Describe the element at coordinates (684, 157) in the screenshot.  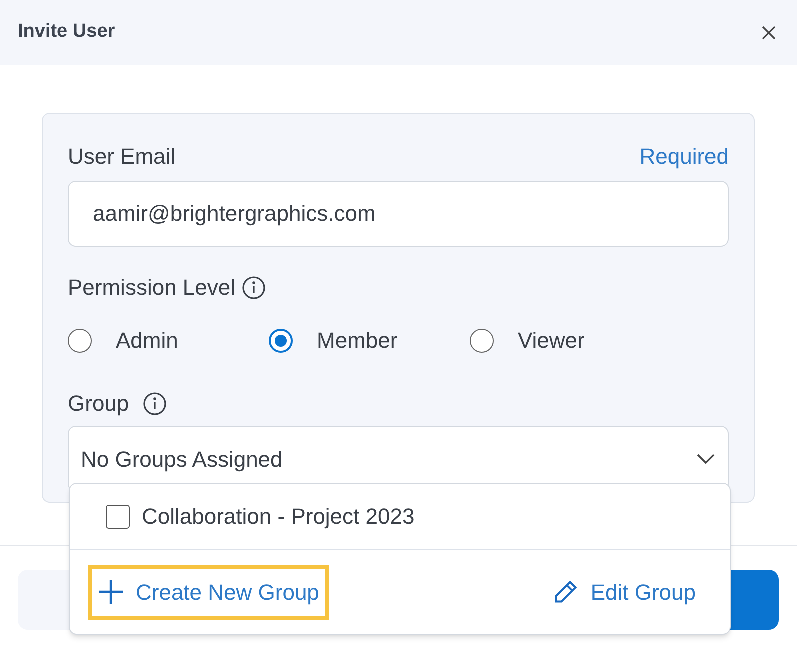
I see `required-label: Required` at that location.